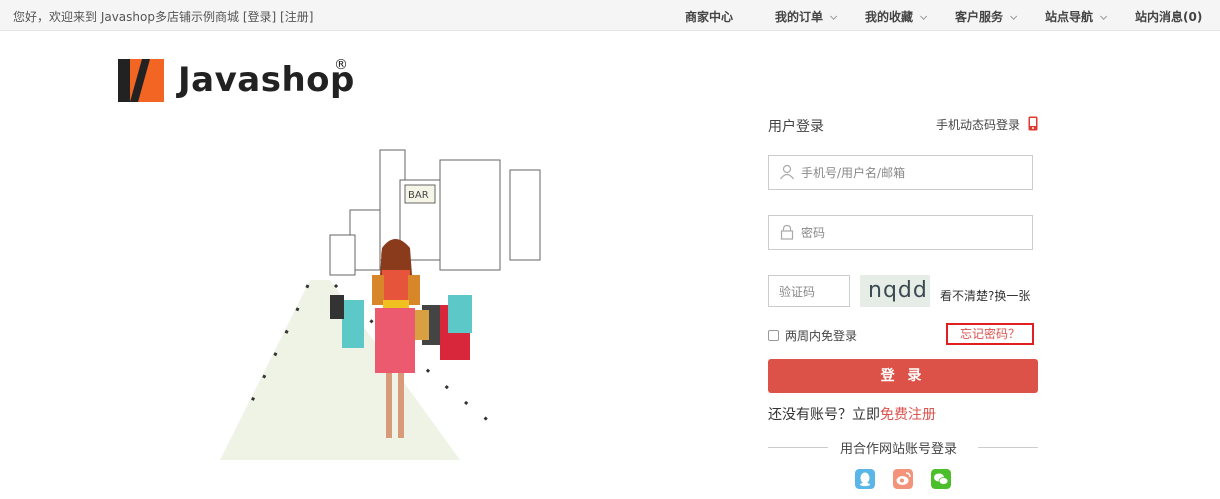 The image size is (1220, 499). I want to click on captcha-image: nqdd, so click(895, 291).